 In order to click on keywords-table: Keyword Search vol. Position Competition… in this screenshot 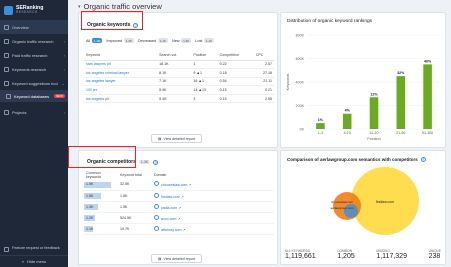, I will do `click(179, 77)`.